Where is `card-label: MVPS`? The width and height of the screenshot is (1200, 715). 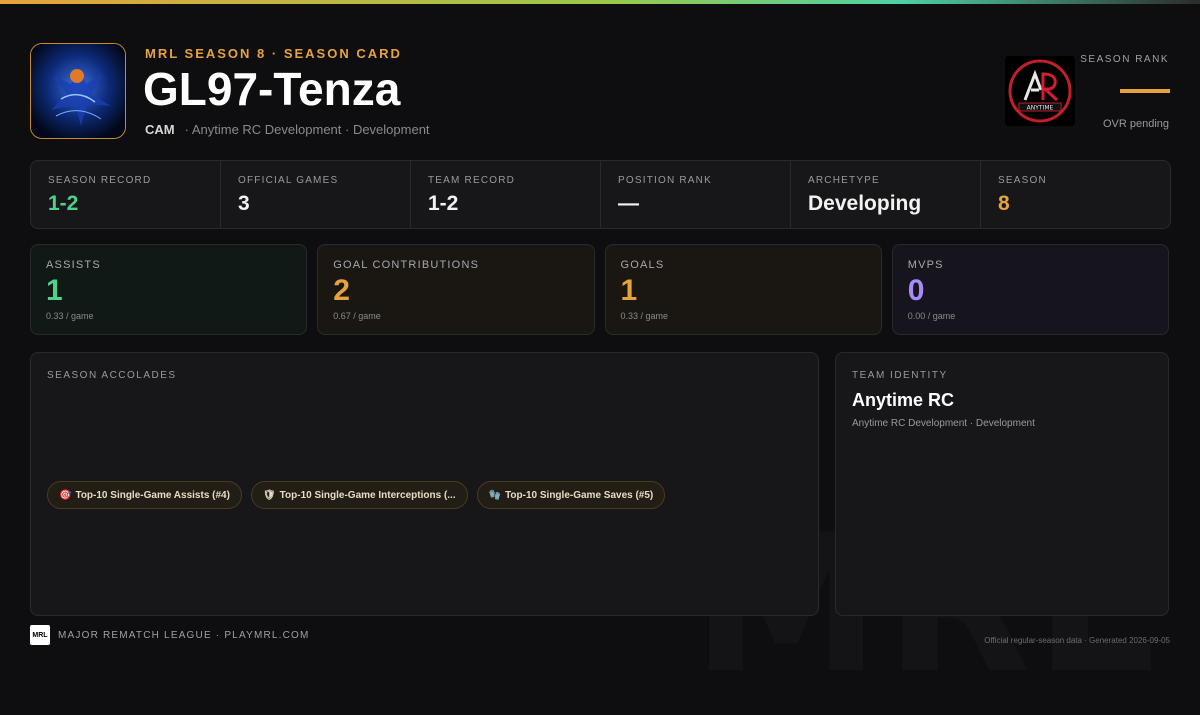
card-label: MVPS is located at coordinates (925, 265).